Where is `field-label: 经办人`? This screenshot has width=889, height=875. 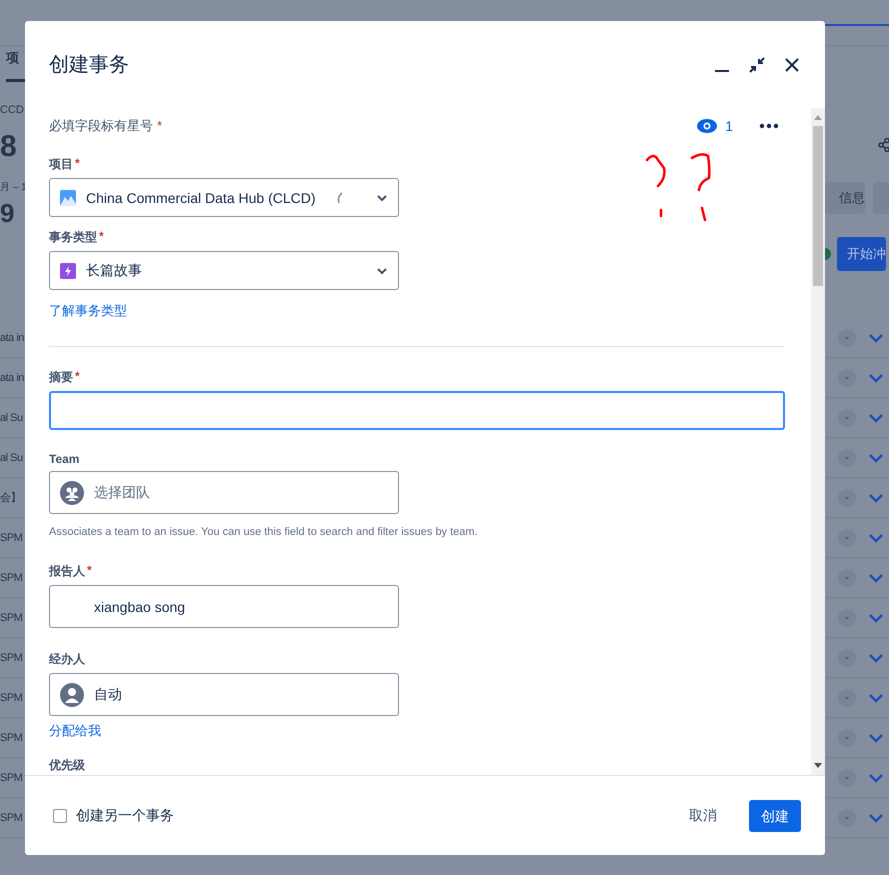 field-label: 经办人 is located at coordinates (67, 659).